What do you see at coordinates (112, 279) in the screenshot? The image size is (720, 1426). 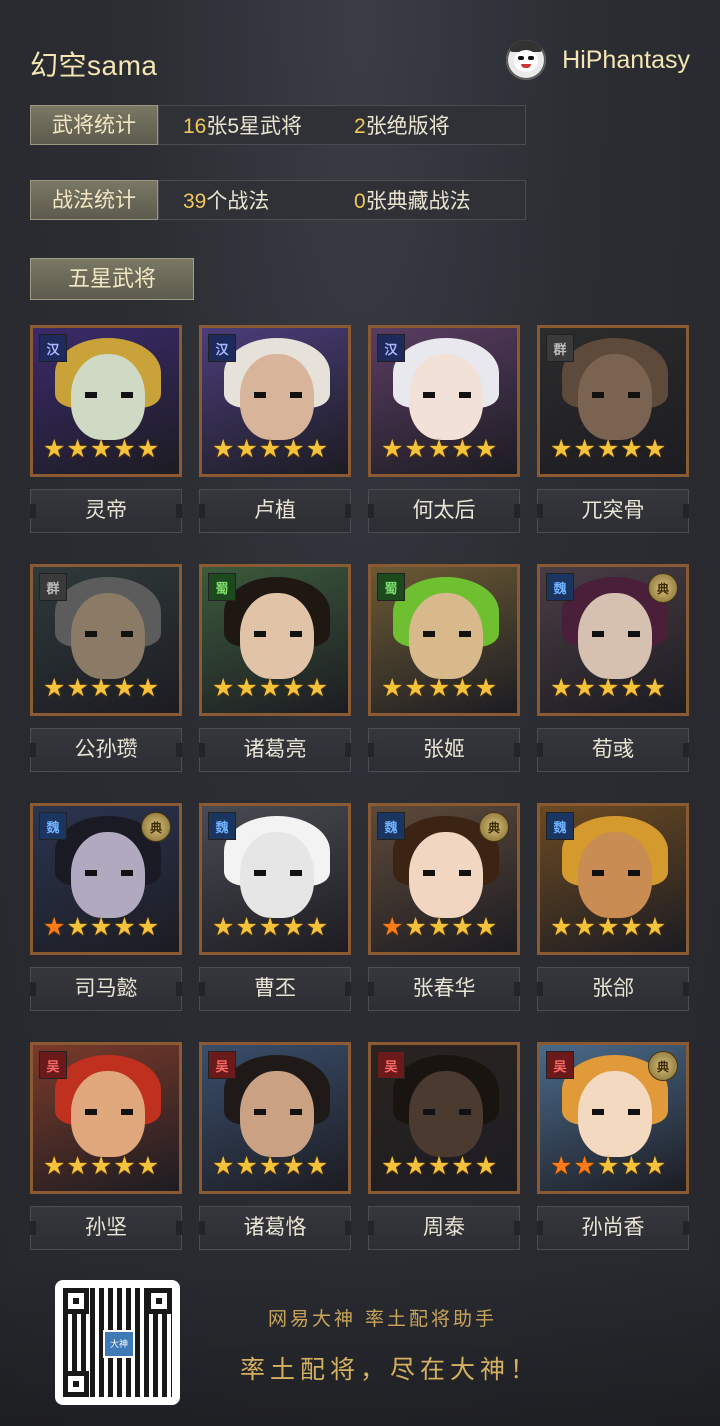 I see `five-star-section-title: 五星武将` at bounding box center [112, 279].